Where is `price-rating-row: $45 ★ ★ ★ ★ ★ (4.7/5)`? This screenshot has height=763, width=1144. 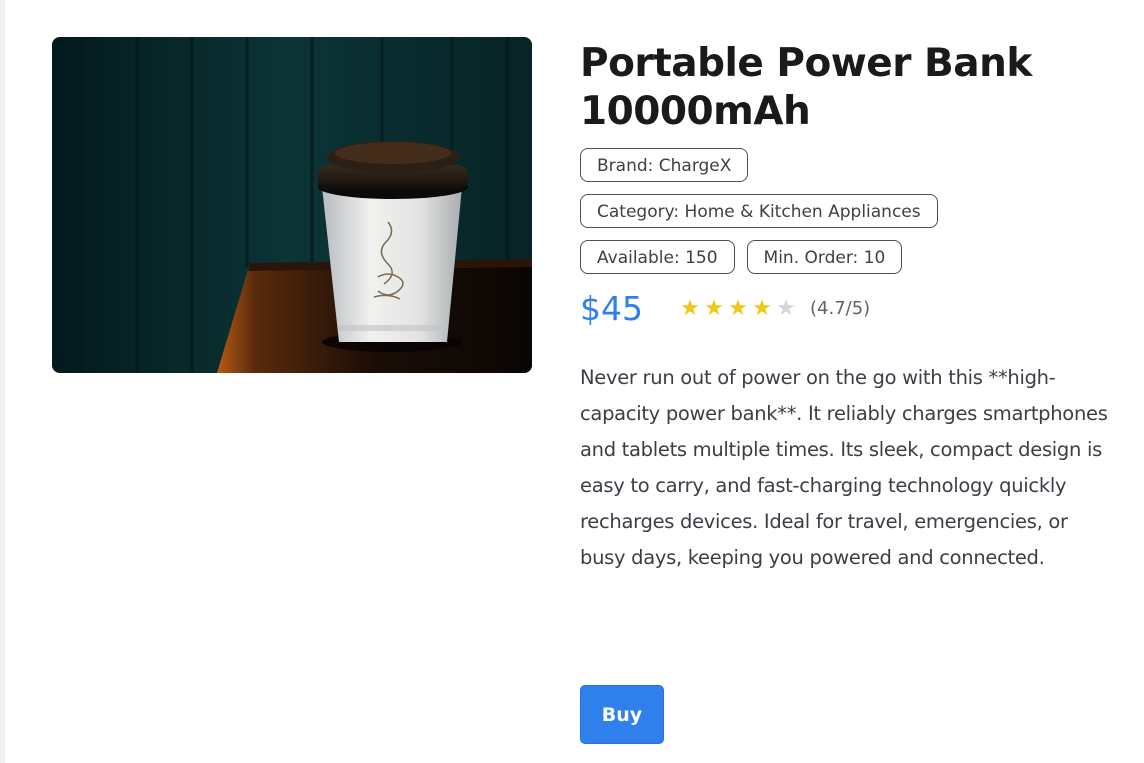
price-rating-row: $45 ★ ★ ★ ★ ★ (4.7/5) is located at coordinates (850, 308).